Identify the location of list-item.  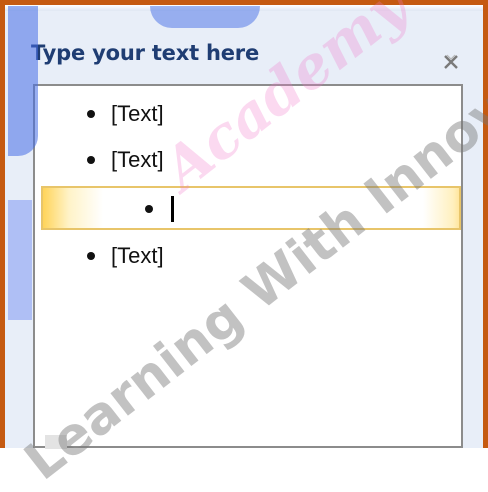
(159, 209).